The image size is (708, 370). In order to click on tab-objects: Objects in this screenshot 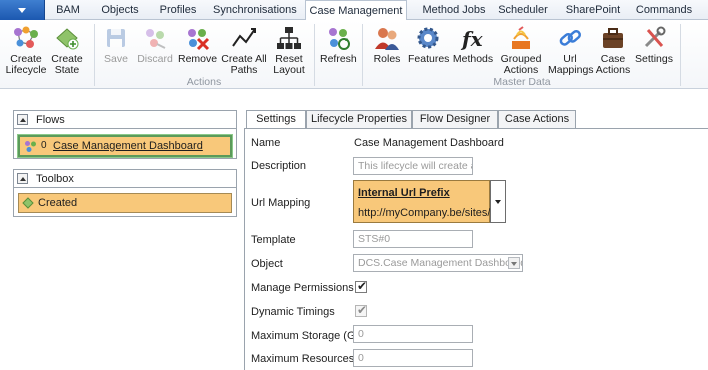, I will do `click(120, 10)`.